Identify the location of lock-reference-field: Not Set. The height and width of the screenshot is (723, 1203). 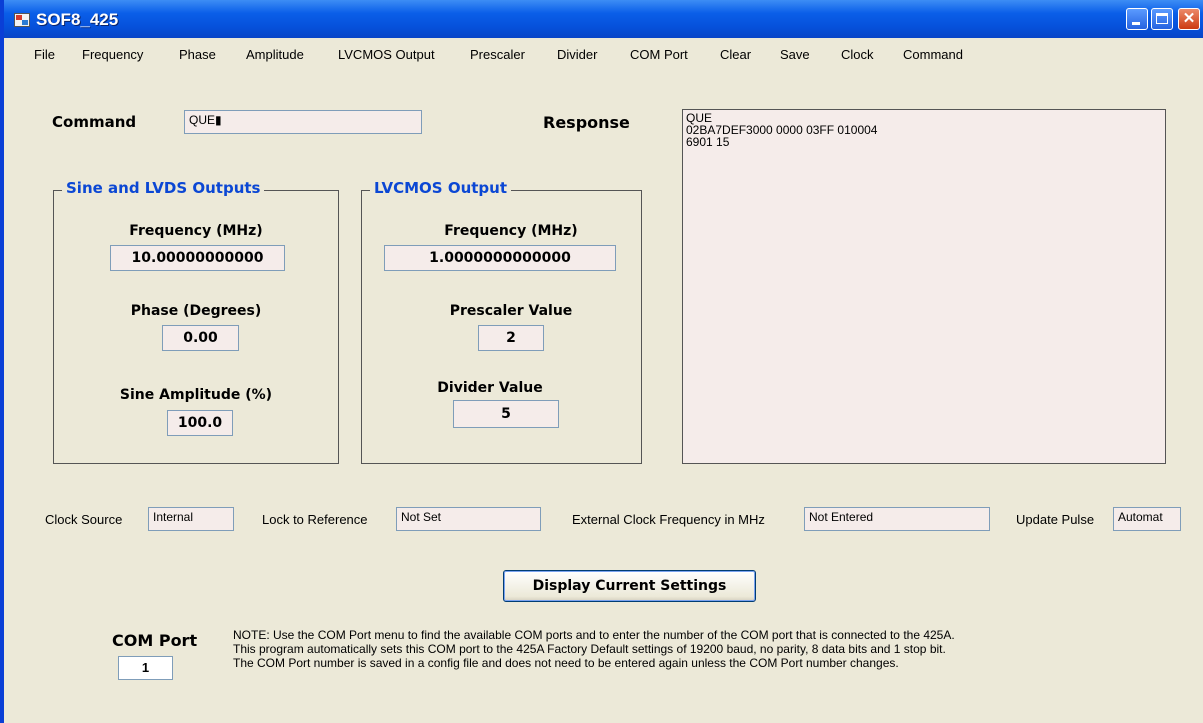
(468, 519).